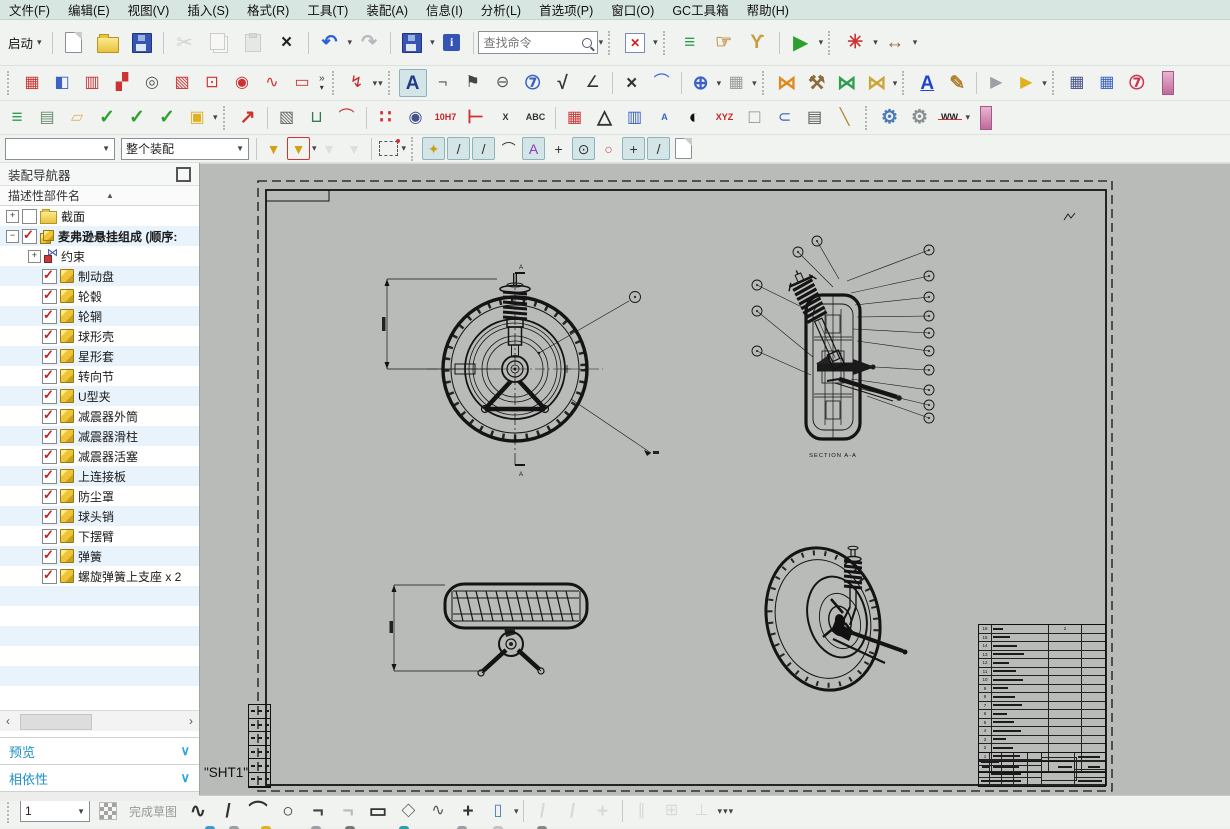  I want to click on menu-item-4: 插入(S), so click(208, 9).